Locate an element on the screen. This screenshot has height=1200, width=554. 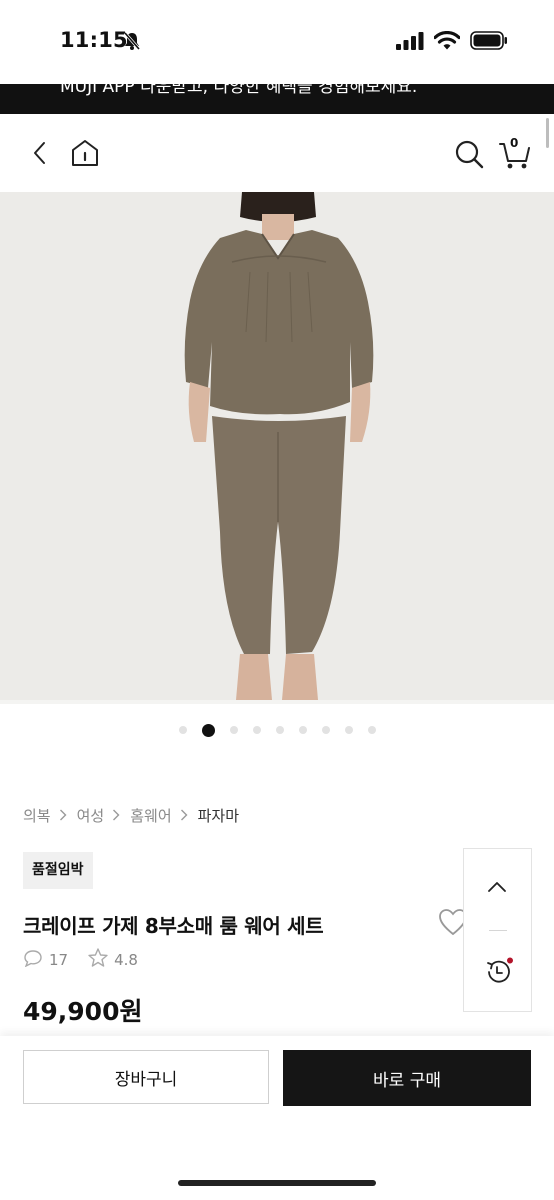
product-meta: 17 4.8 is located at coordinates (80, 959).